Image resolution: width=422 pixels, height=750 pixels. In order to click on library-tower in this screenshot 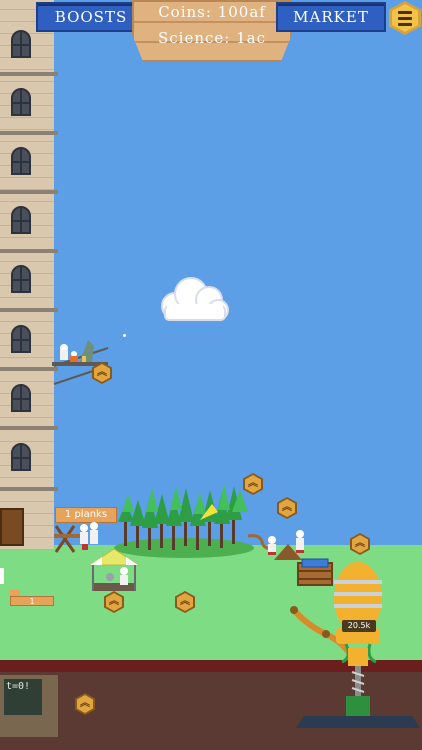, I will do `click(29, 275)`.